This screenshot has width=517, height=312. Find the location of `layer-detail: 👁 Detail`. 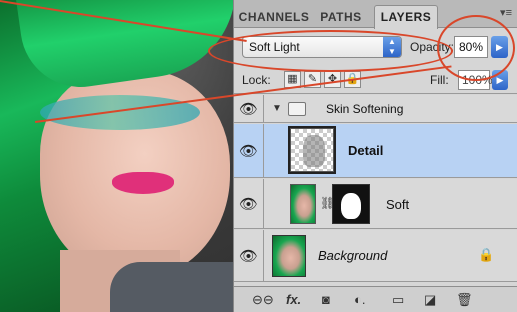

layer-detail: 👁 Detail is located at coordinates (375, 151).